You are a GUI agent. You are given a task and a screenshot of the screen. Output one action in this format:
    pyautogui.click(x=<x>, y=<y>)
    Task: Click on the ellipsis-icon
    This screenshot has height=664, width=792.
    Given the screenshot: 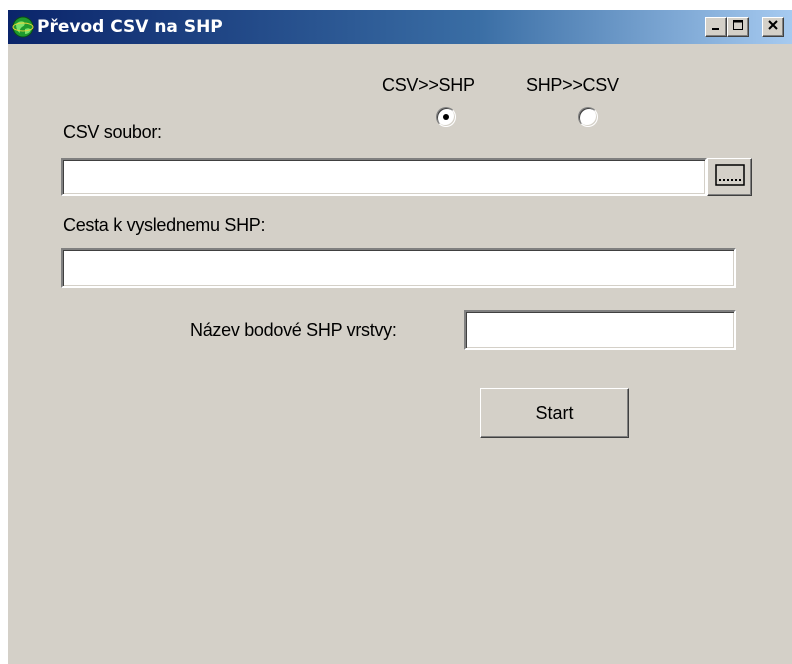 What is the action you would take?
    pyautogui.click(x=729, y=177)
    